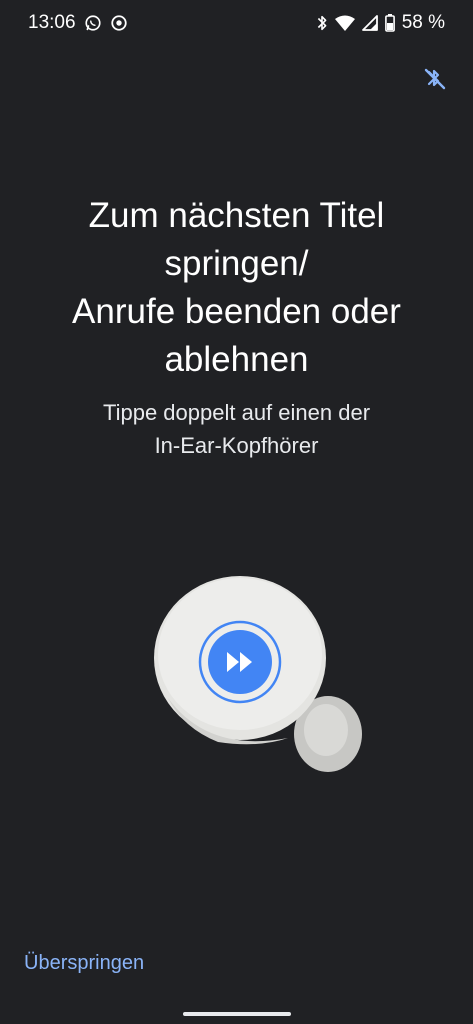 The height and width of the screenshot is (1024, 473). Describe the element at coordinates (78, 23) in the screenshot. I see `status-left: 13:06` at that location.